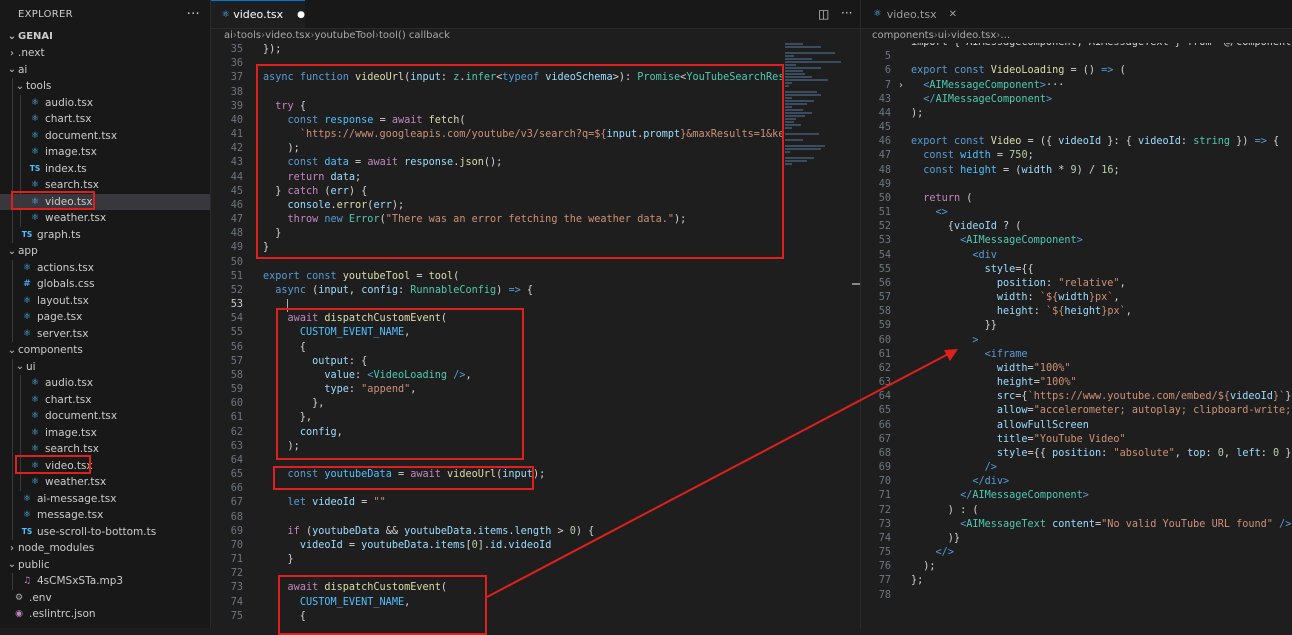  I want to click on annotation-arrow, so click(722, 473).